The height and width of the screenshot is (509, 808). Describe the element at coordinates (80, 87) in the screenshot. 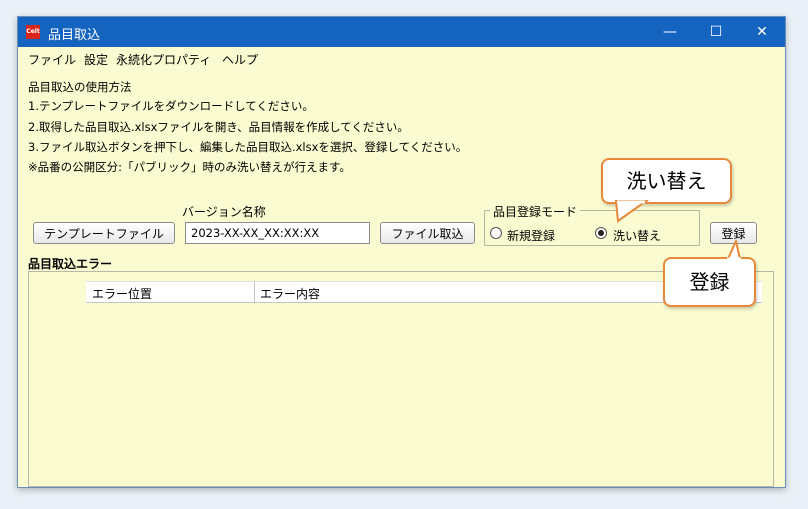

I see `instruction-heading: 品目取込の使用方法` at that location.